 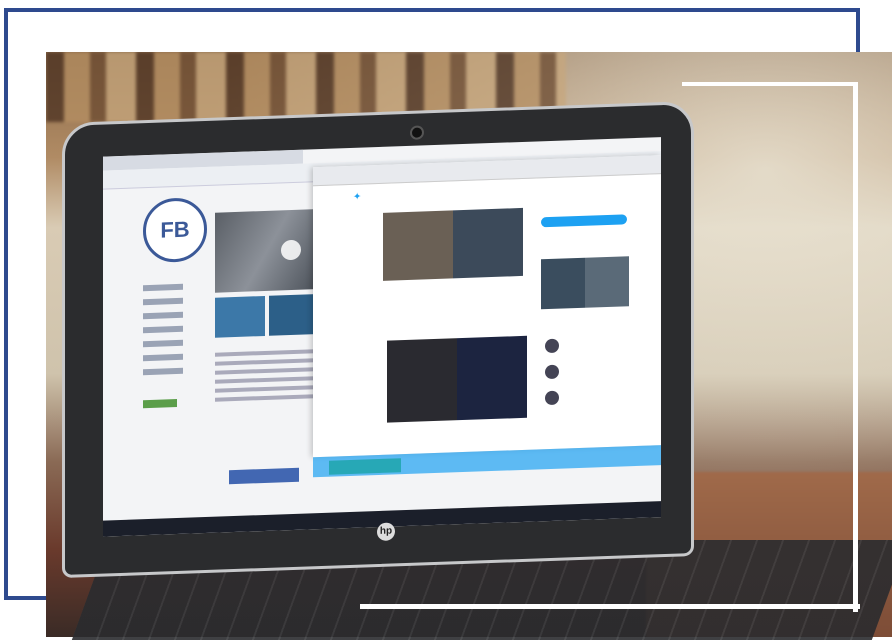 I want to click on facebook-video, so click(x=267, y=251).